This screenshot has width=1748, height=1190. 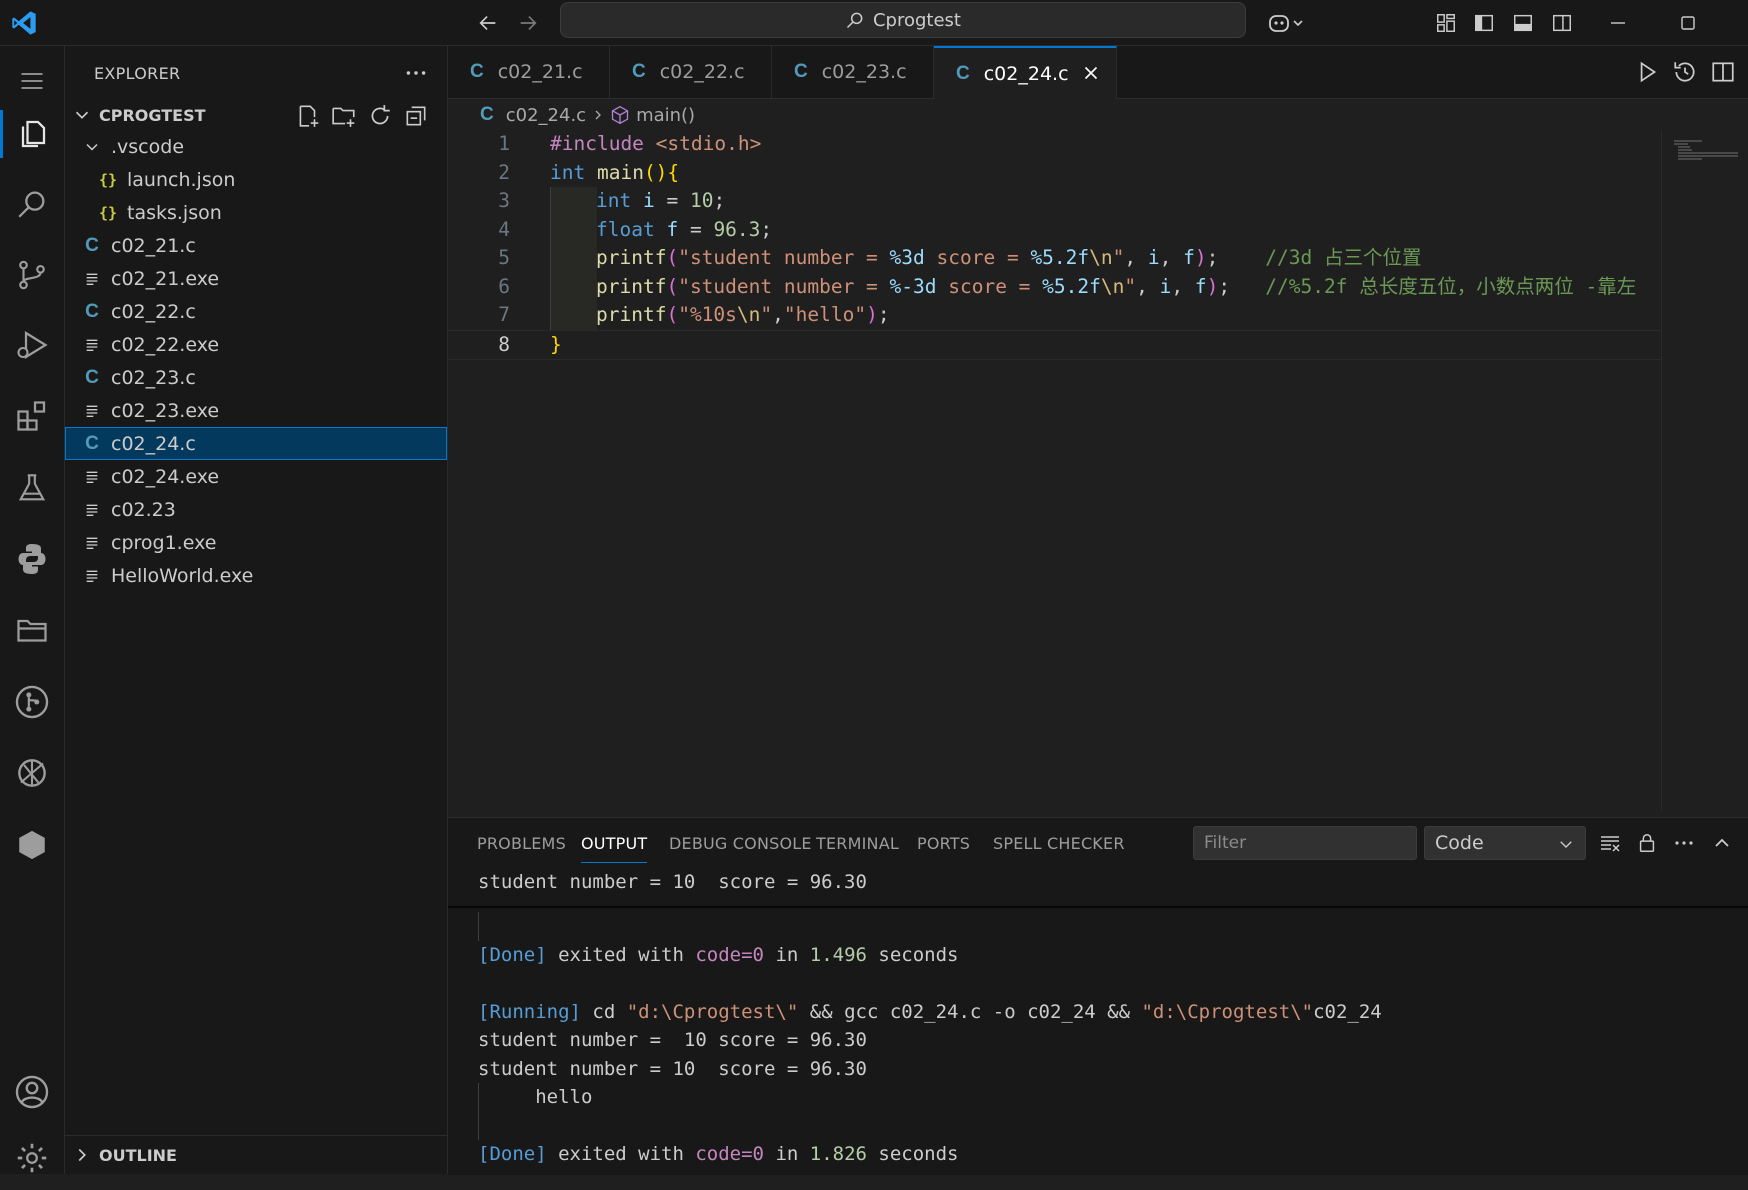 What do you see at coordinates (504, 286) in the screenshot?
I see `line-number: 6` at bounding box center [504, 286].